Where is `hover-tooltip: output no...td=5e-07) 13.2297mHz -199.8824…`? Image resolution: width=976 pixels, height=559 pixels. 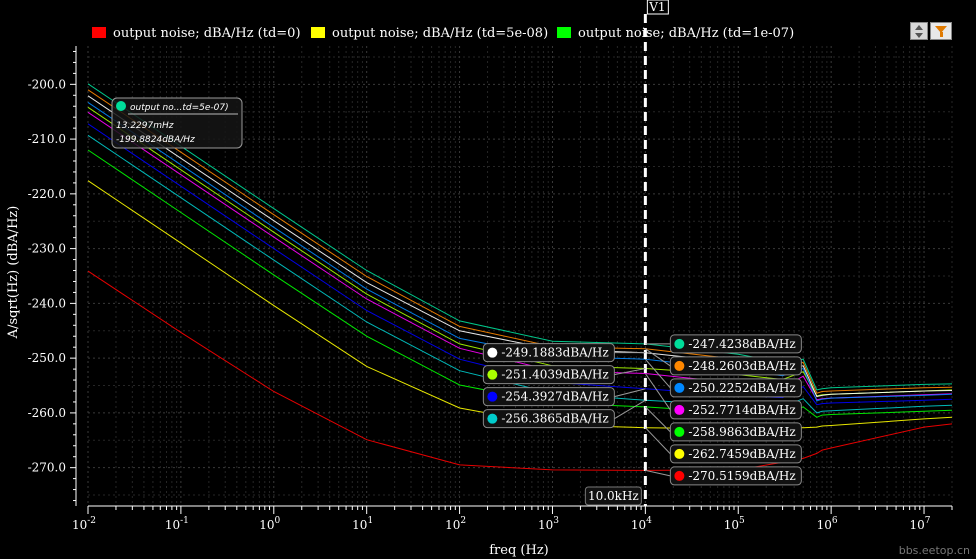
hover-tooltip: output no...td=5e-07) 13.2297mHz -199.8824… is located at coordinates (177, 123).